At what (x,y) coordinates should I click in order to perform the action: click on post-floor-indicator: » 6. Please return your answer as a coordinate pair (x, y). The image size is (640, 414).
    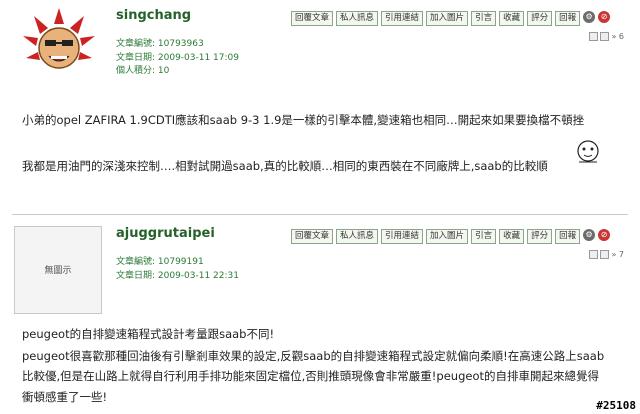
    Looking at the image, I should click on (605, 36).